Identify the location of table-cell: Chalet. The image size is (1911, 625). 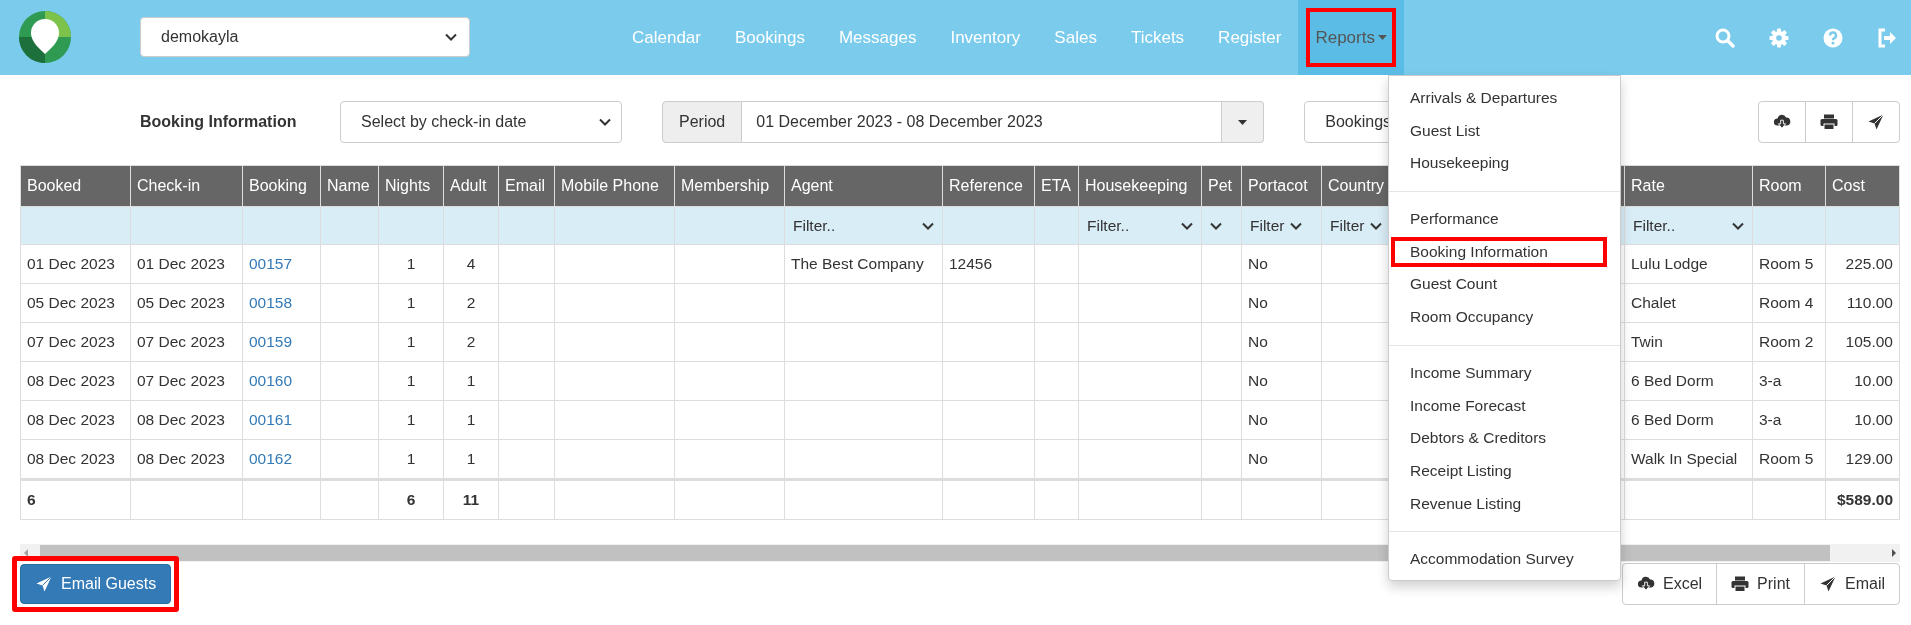
(1653, 302).